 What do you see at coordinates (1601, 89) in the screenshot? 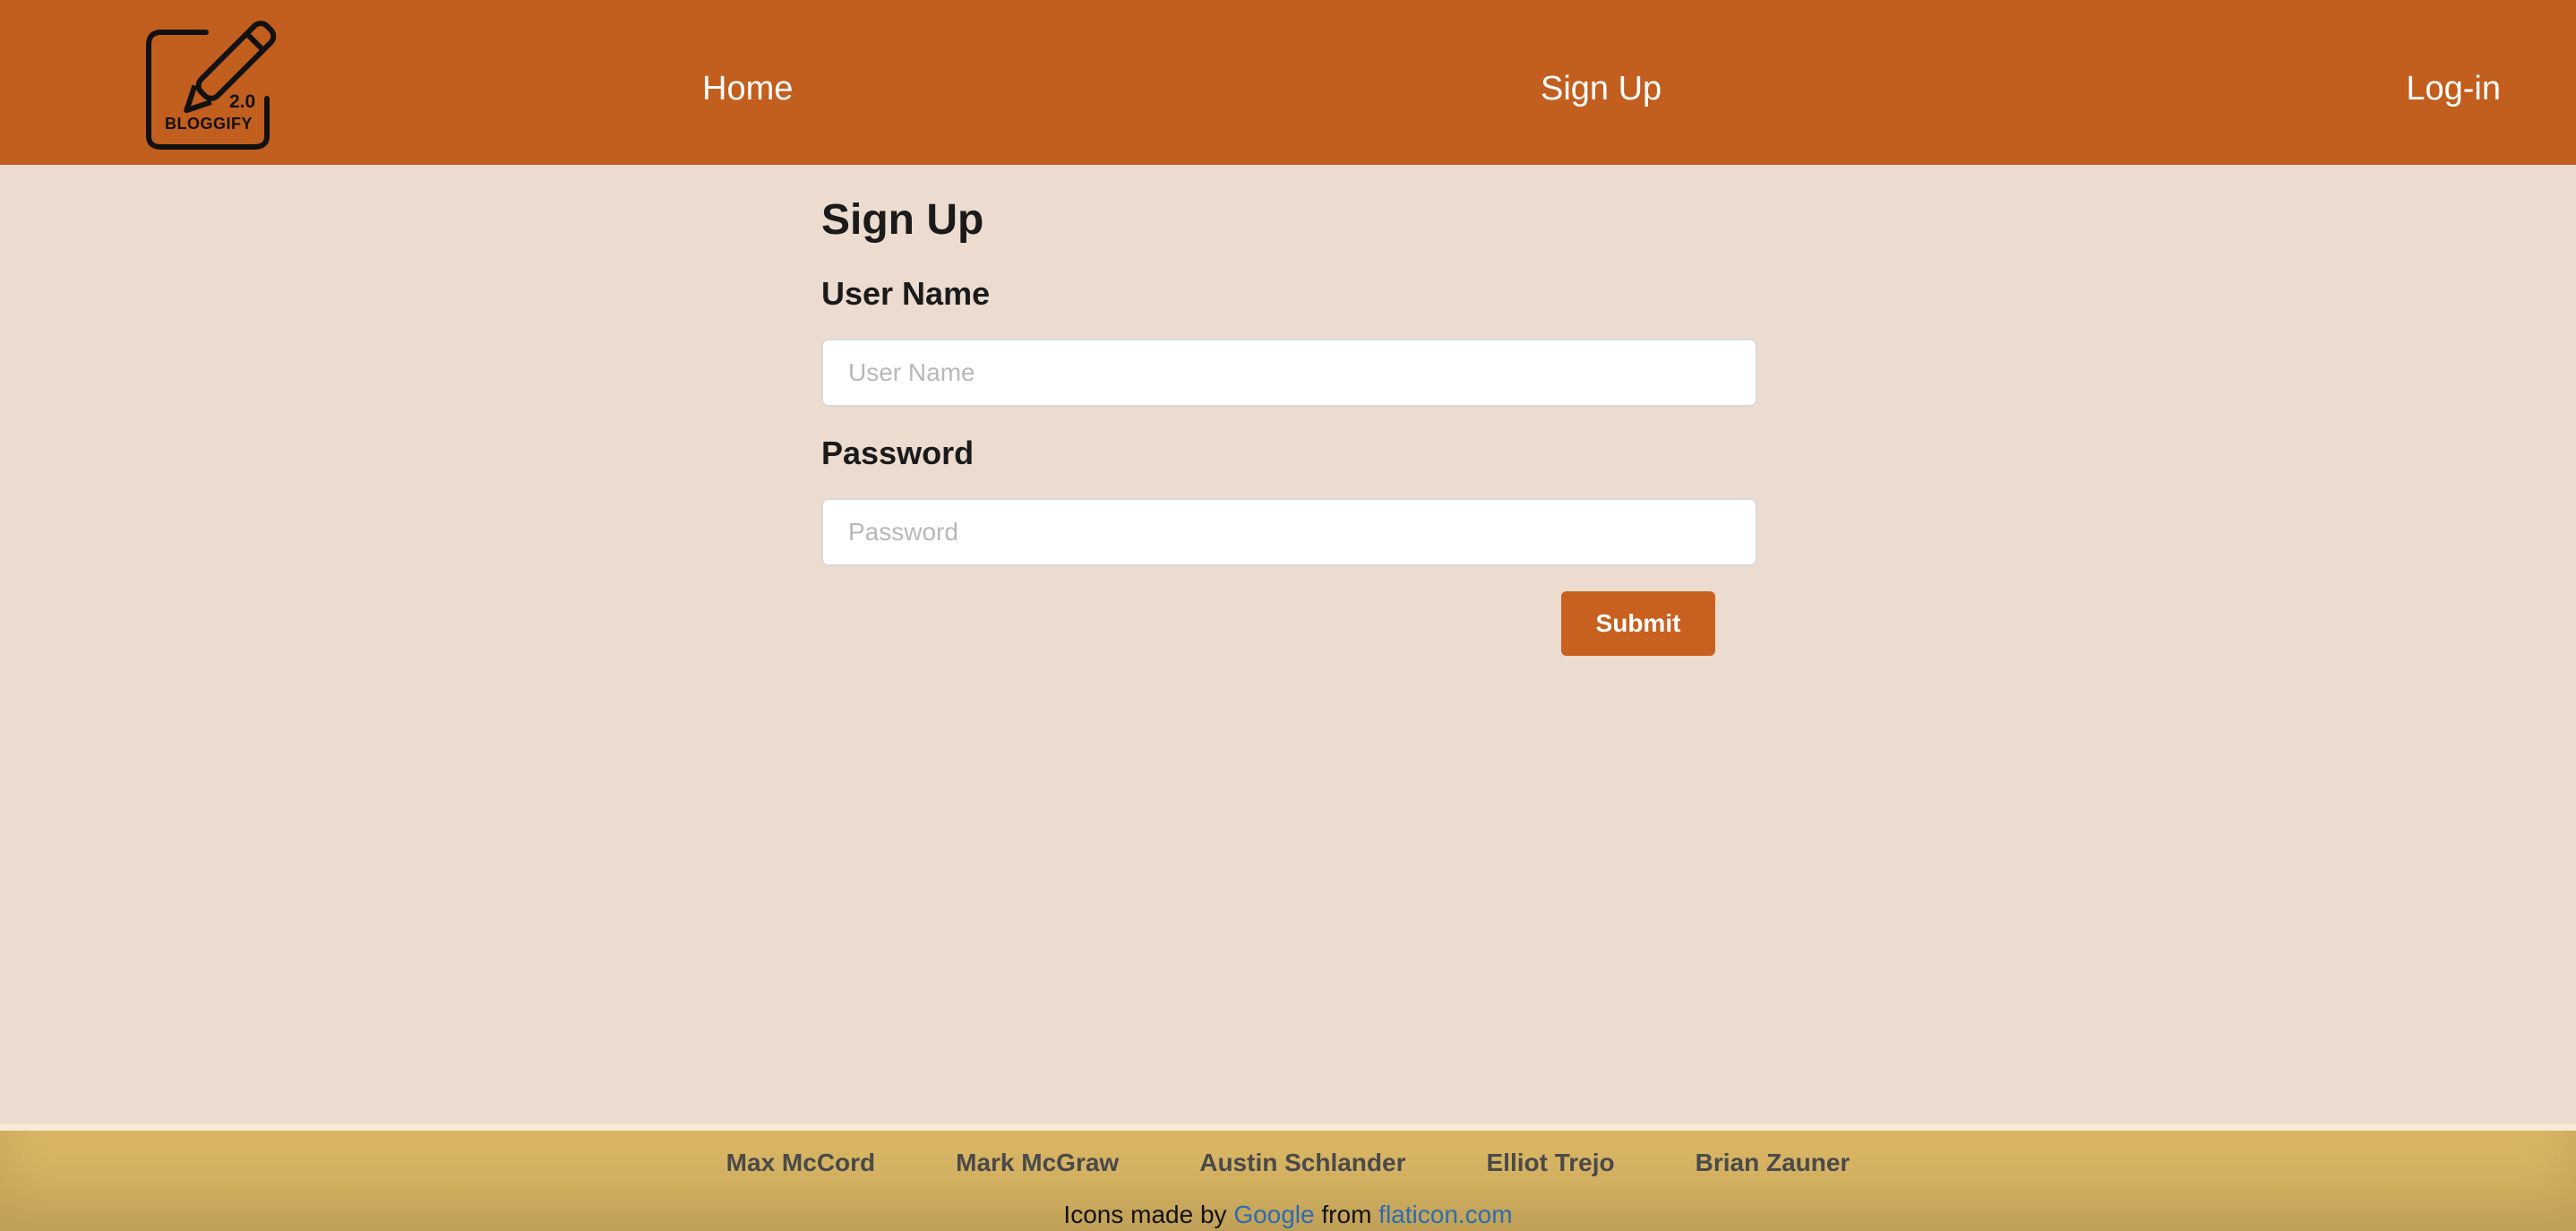
I see `nav-signup-link: Sign Up` at bounding box center [1601, 89].